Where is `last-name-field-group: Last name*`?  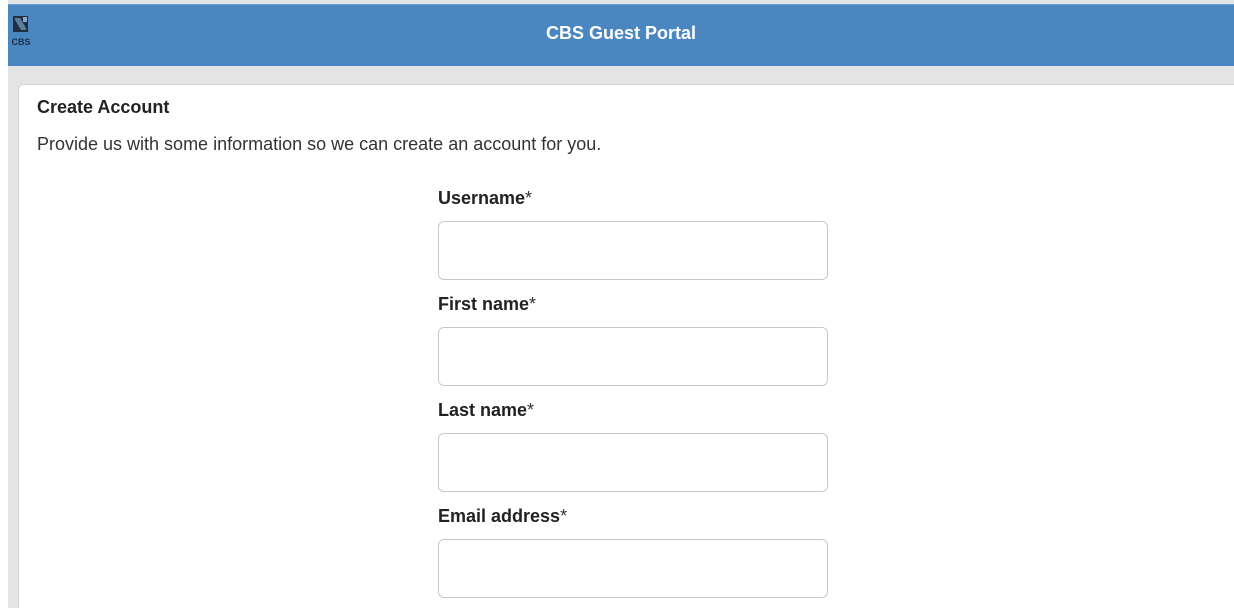 last-name-field-group: Last name* is located at coordinates (633, 449).